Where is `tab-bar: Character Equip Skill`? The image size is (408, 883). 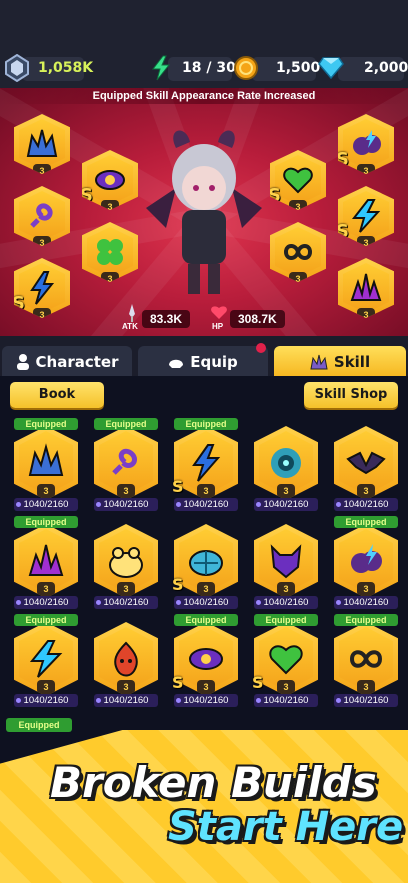 tab-bar: Character Equip Skill is located at coordinates (204, 359).